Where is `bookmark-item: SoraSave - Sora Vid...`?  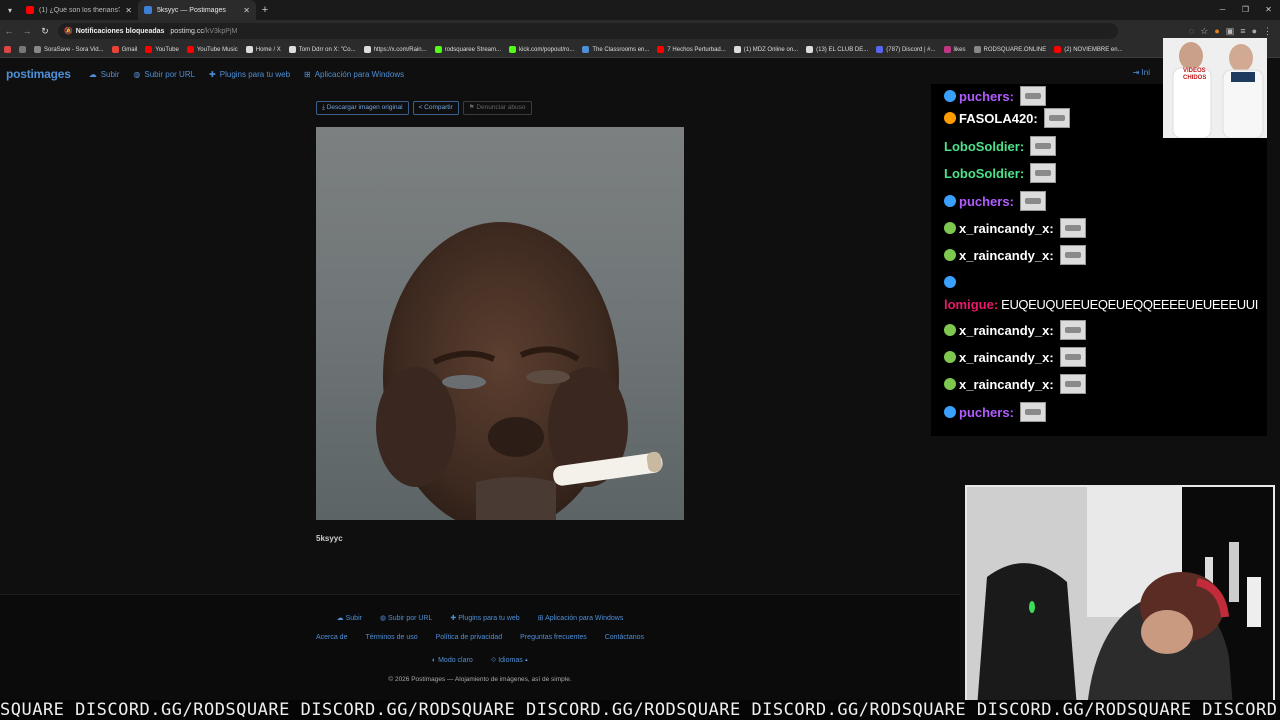 bookmark-item: SoraSave - Sora Vid... is located at coordinates (69, 49).